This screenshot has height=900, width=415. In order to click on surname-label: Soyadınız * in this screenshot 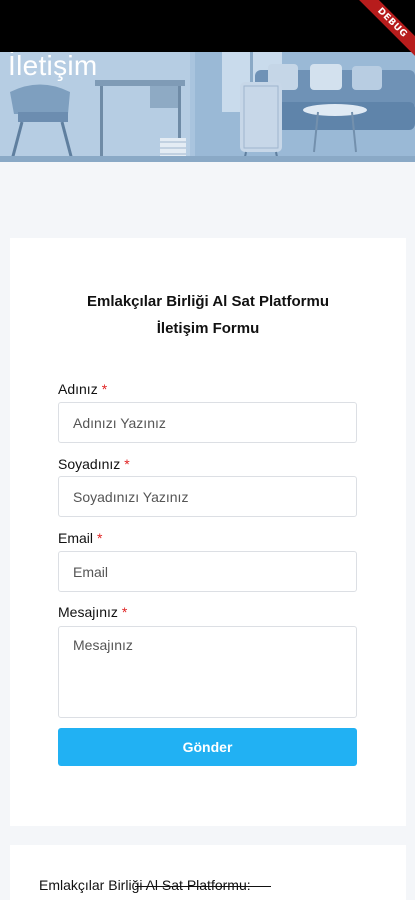, I will do `click(94, 464)`.